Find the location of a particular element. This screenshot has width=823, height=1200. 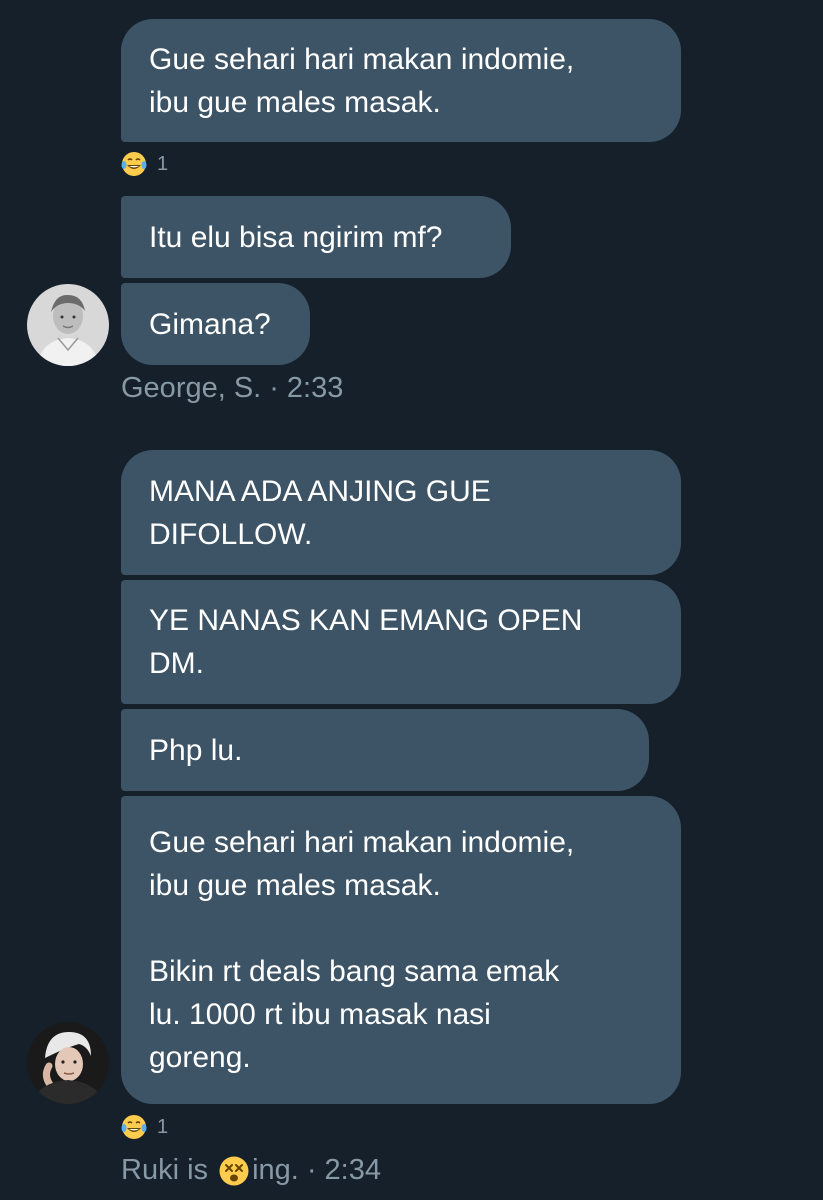

message-meta: George, S. · 2:33 is located at coordinates (232, 388).